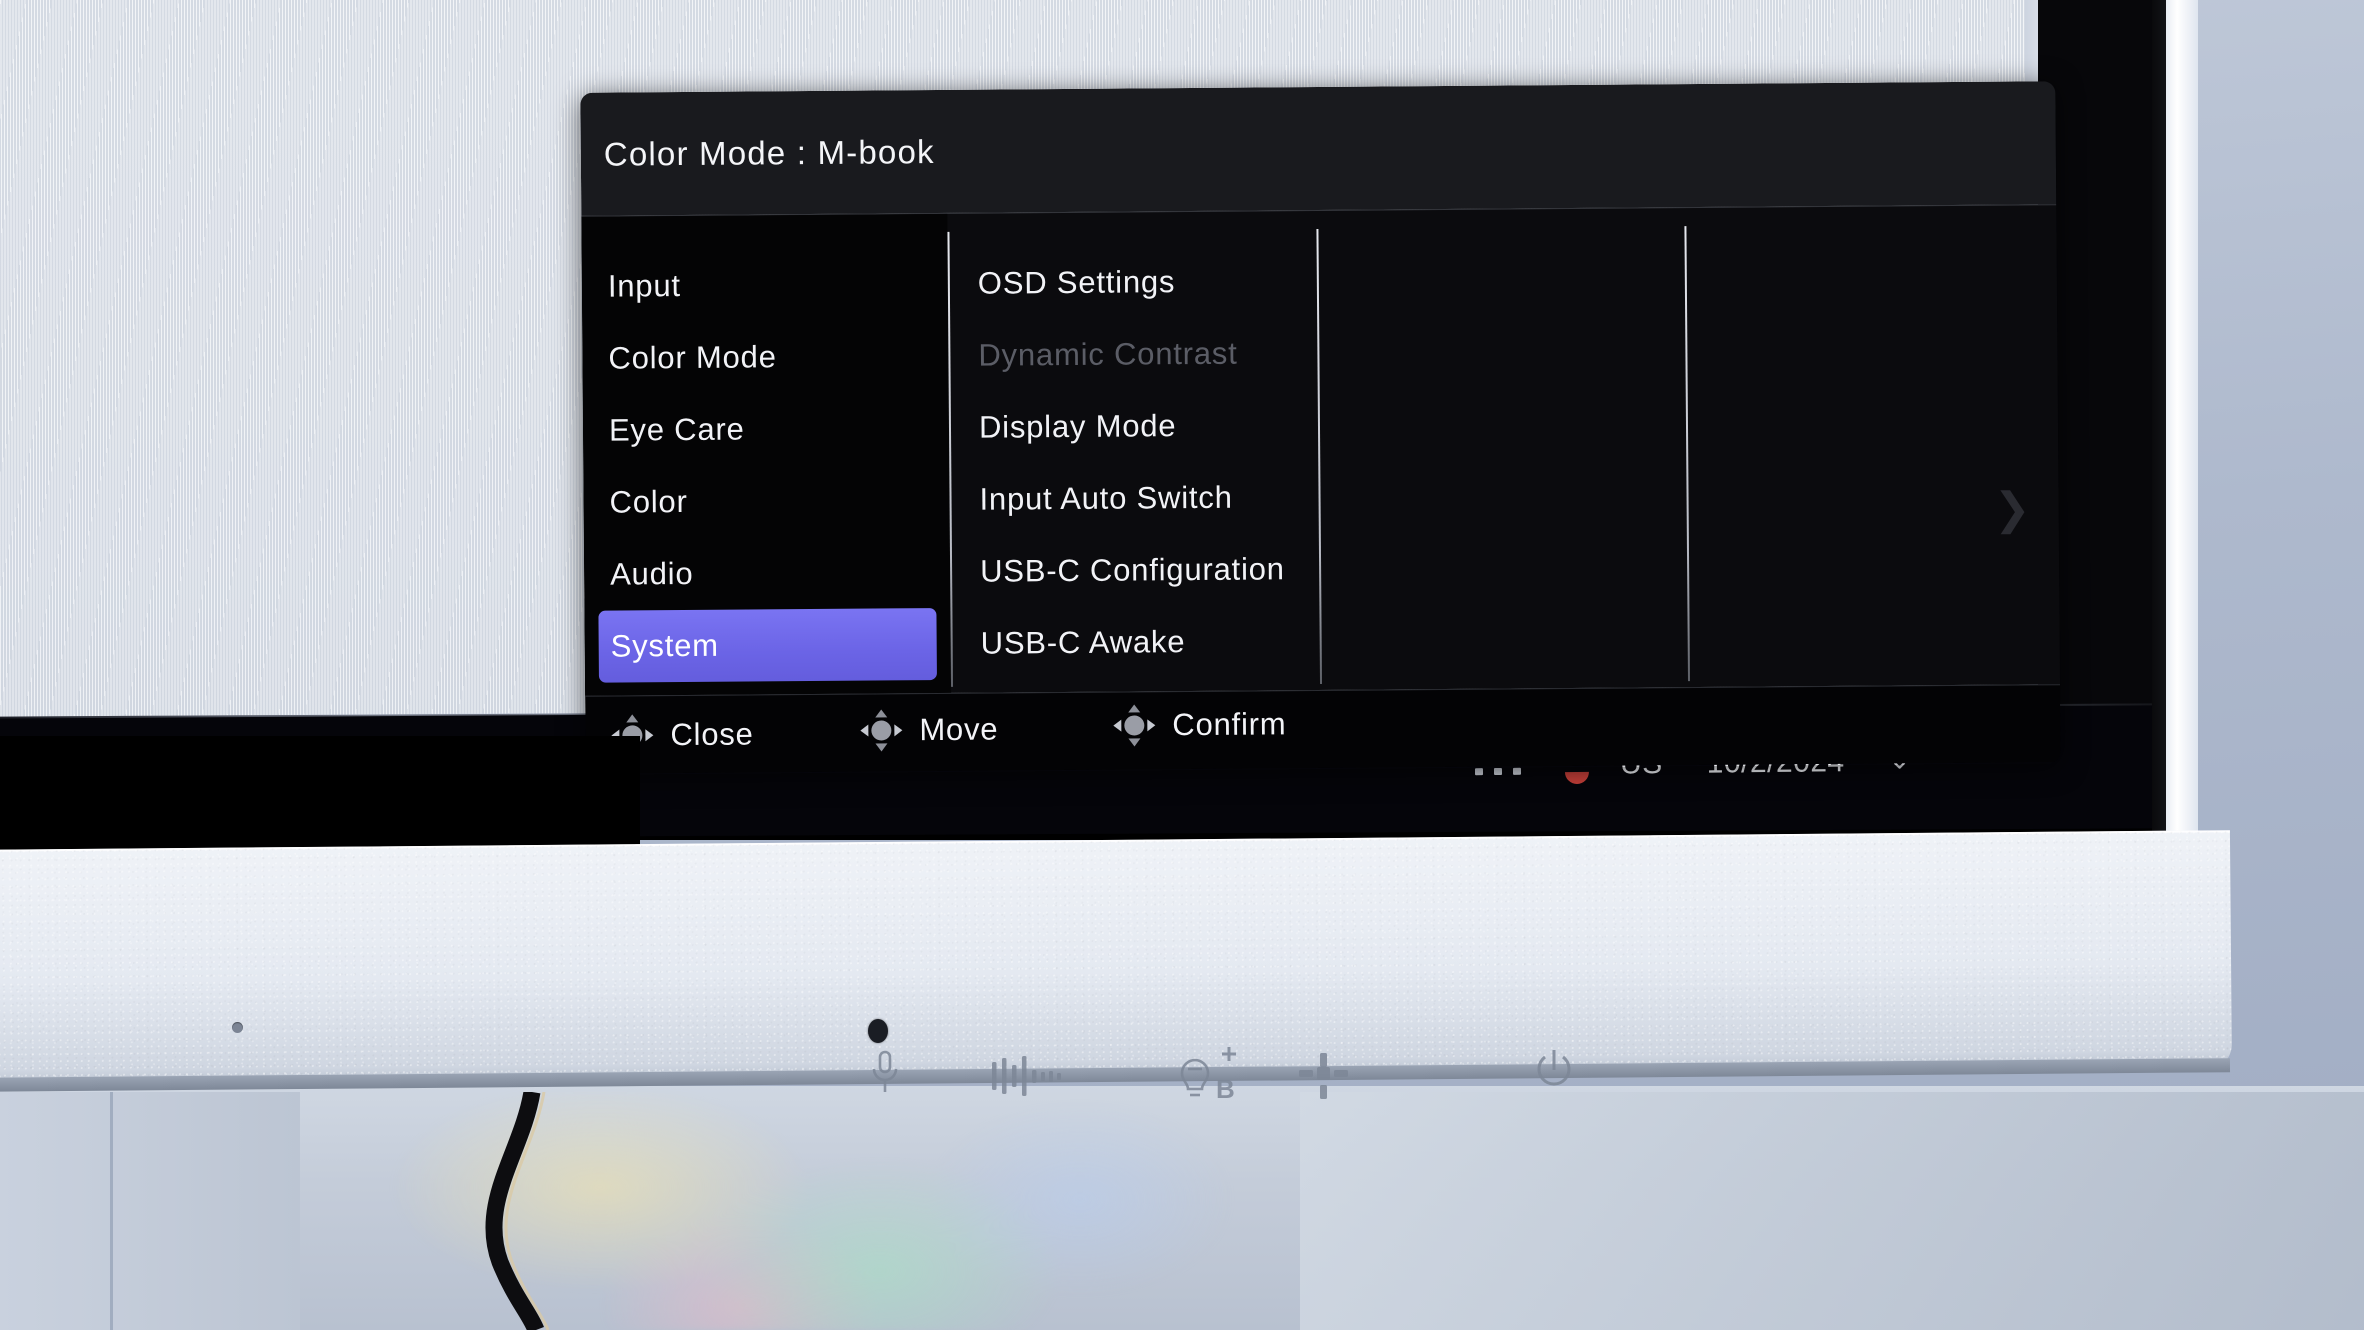 The image size is (2364, 1330). Describe the element at coordinates (530, 1211) in the screenshot. I see `power-cable` at that location.